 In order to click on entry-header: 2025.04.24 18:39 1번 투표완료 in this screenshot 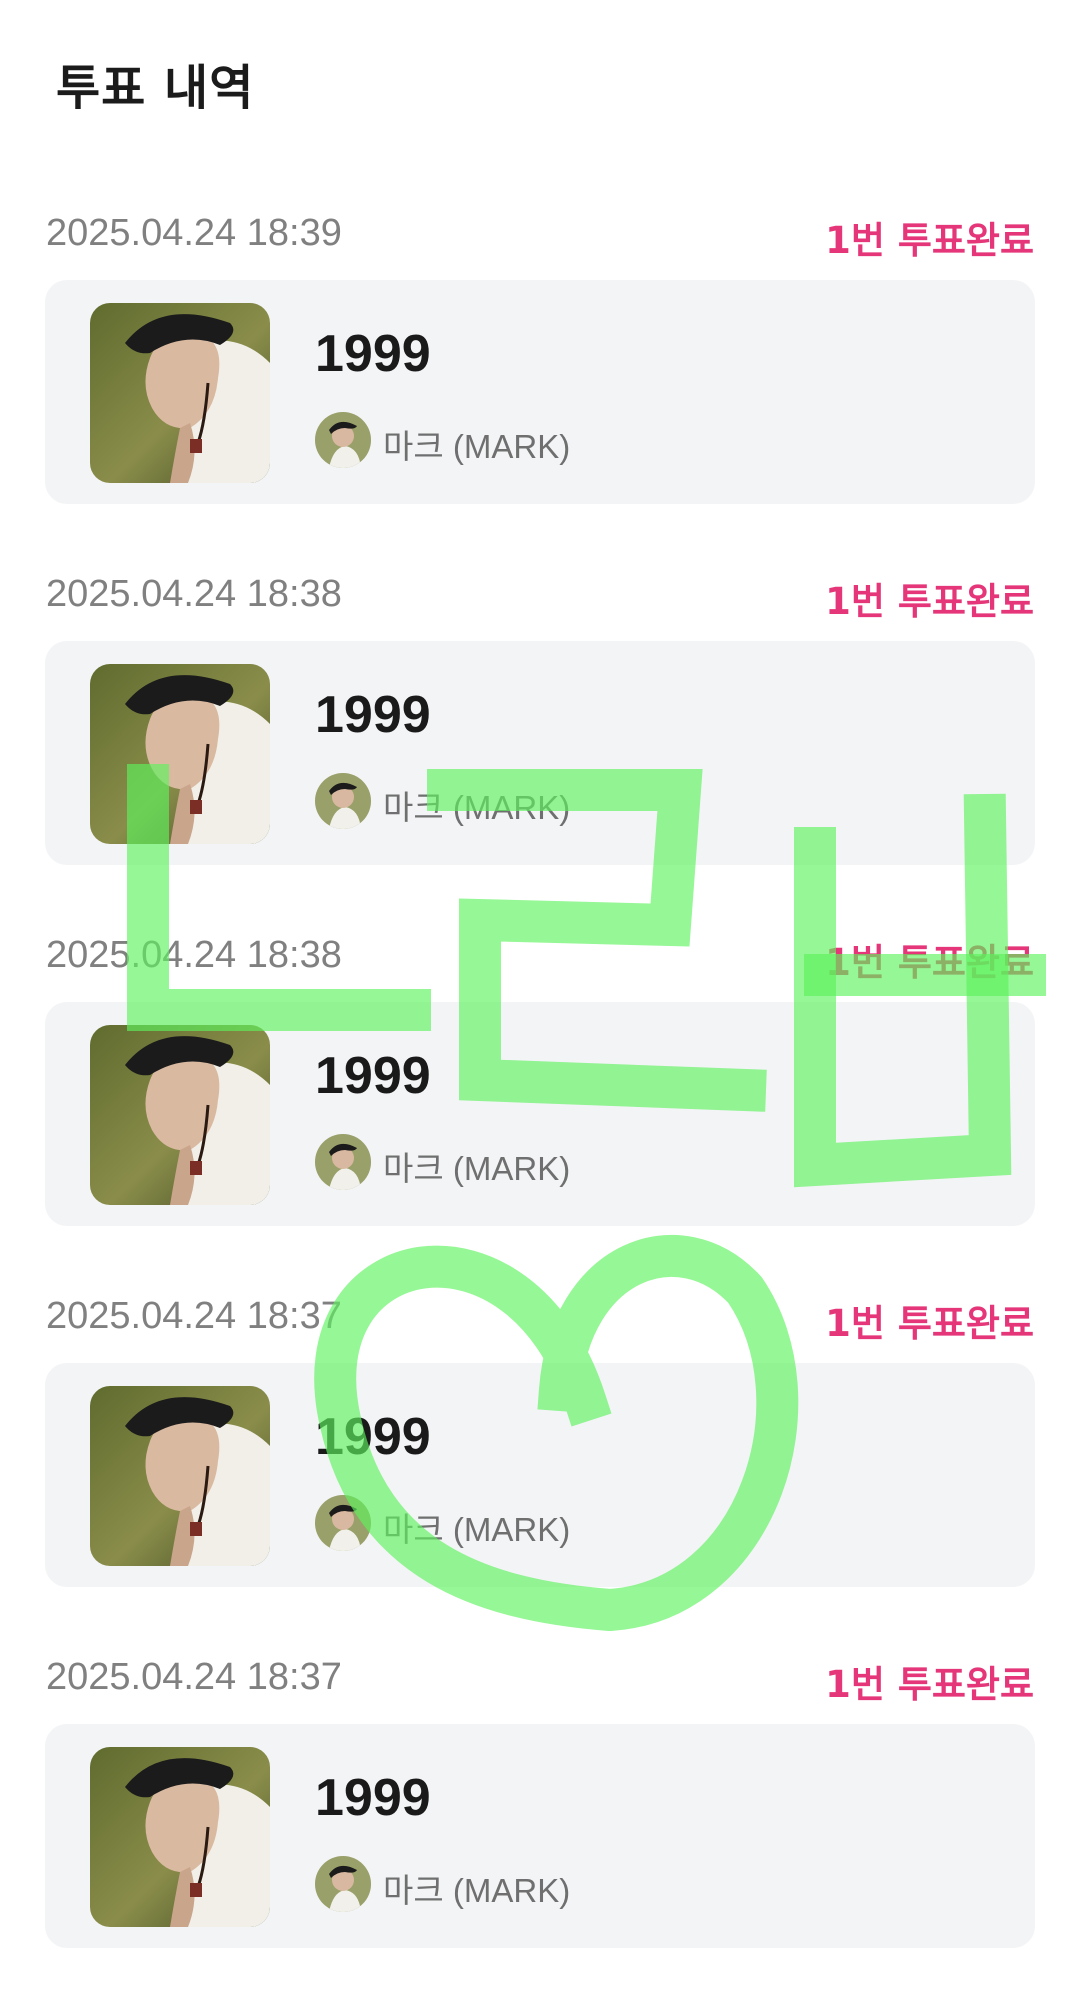, I will do `click(540, 238)`.